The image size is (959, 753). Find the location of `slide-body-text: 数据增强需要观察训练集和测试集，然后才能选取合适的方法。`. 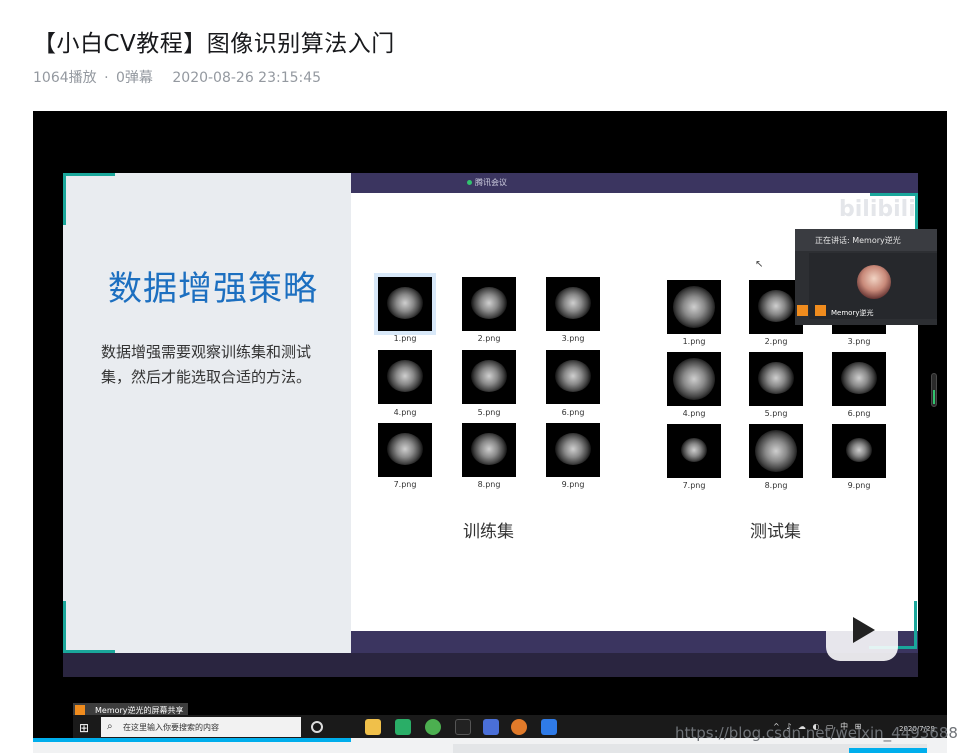

slide-body-text: 数据增强需要观察训练集和测试集，然后才能选取合适的方法。 is located at coordinates (206, 364).